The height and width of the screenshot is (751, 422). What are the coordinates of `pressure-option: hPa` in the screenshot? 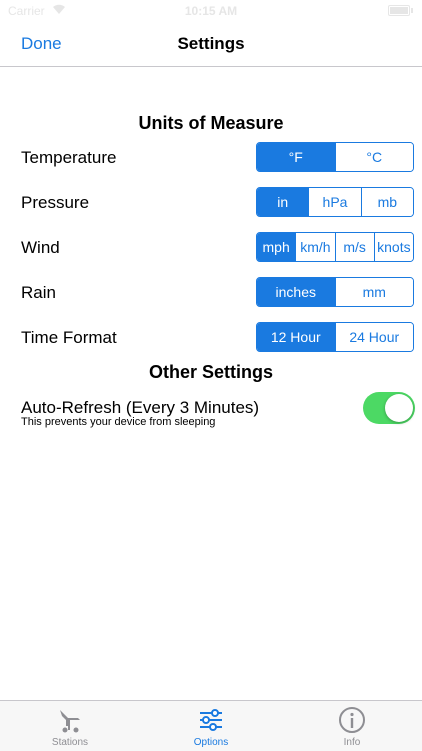 It's located at (334, 202).